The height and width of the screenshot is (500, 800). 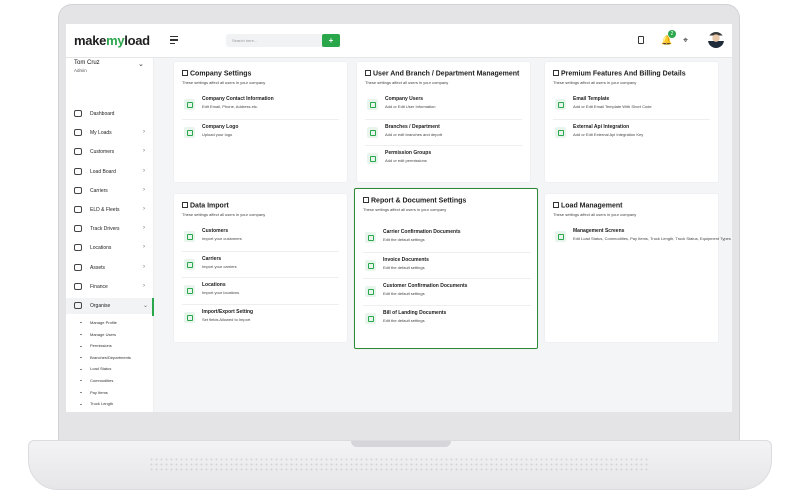 I want to click on sidebar-item-label: Assets, so click(x=98, y=267).